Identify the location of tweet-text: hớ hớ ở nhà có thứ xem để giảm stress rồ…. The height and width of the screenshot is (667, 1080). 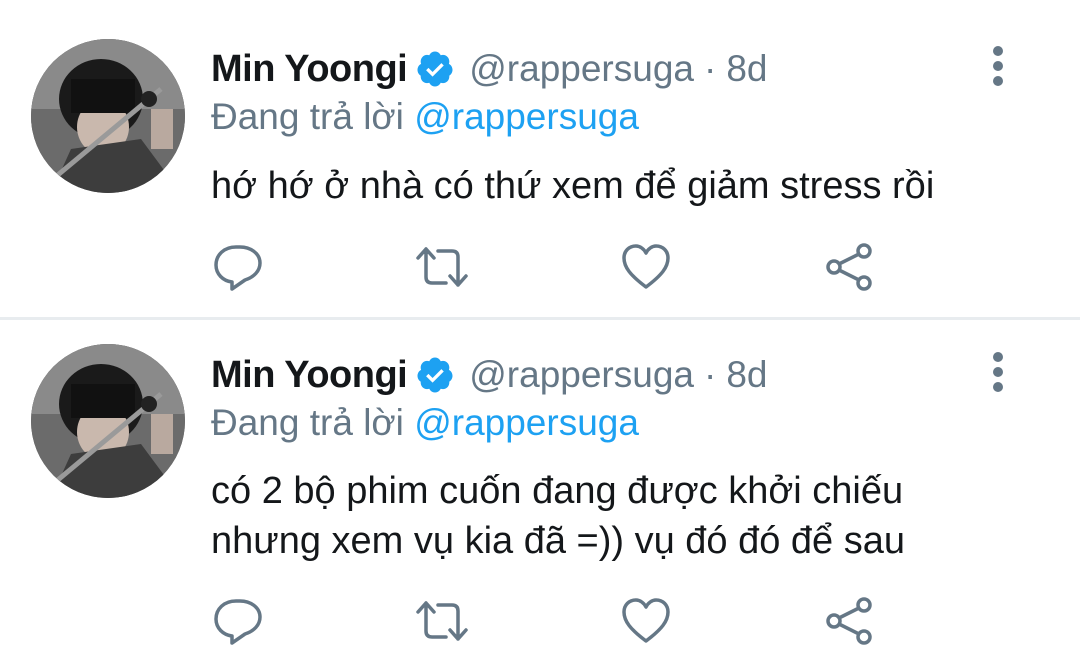
(621, 186).